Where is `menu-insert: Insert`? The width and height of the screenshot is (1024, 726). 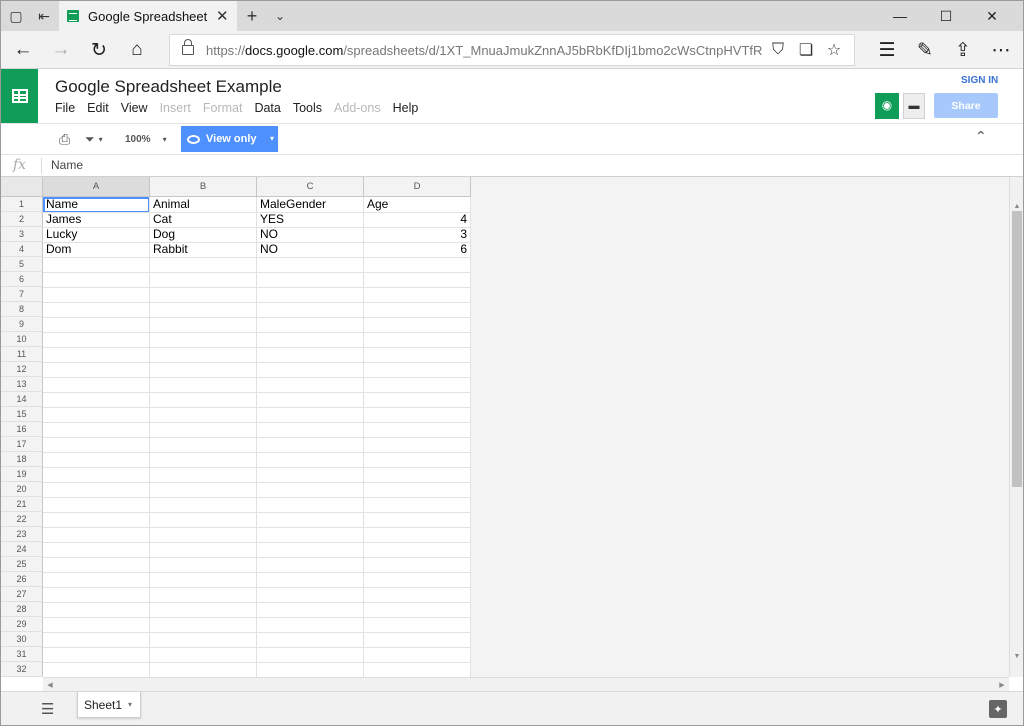 menu-insert: Insert is located at coordinates (175, 108).